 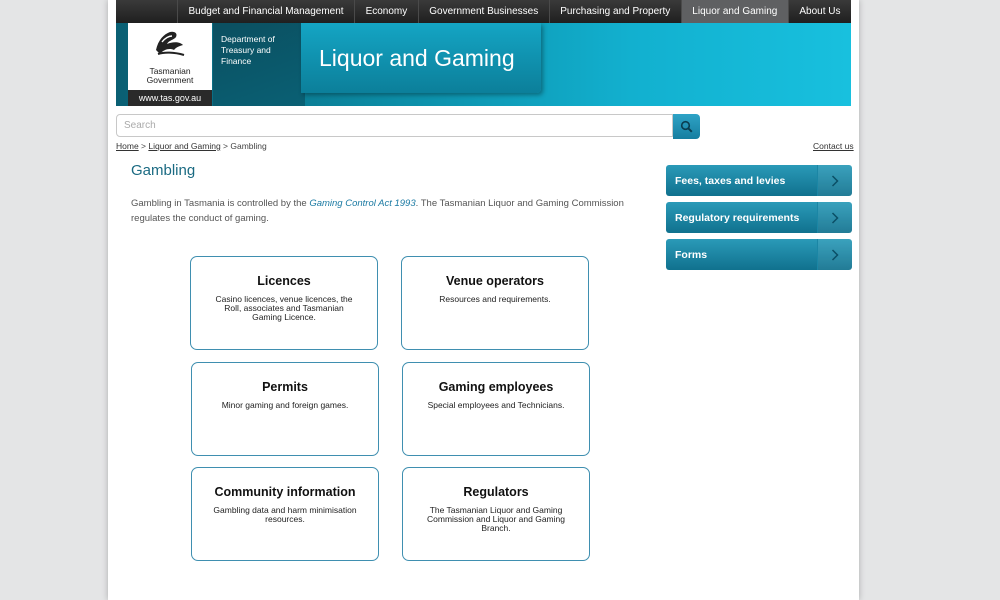 What do you see at coordinates (265, 11) in the screenshot?
I see `nav-item-budget: Budget and Financial Management` at bounding box center [265, 11].